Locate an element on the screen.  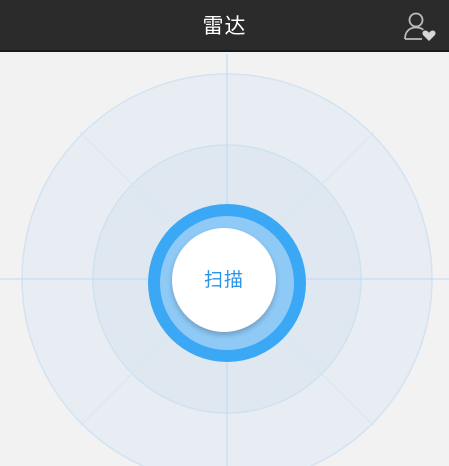
top-bar: 雷达 is located at coordinates (224, 26).